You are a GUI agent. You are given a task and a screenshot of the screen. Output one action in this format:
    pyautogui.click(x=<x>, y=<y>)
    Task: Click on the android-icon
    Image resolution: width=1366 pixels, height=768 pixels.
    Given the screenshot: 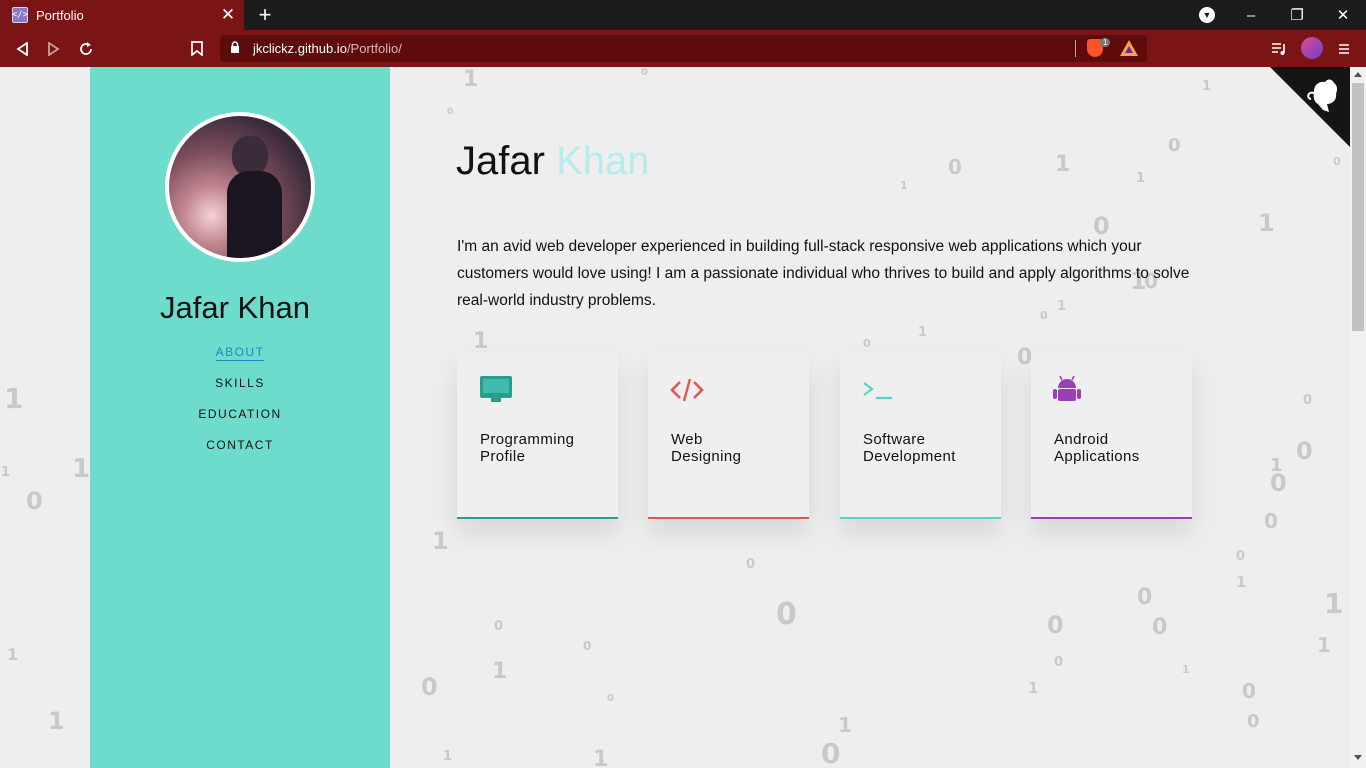 What is the action you would take?
    pyautogui.click(x=1067, y=388)
    